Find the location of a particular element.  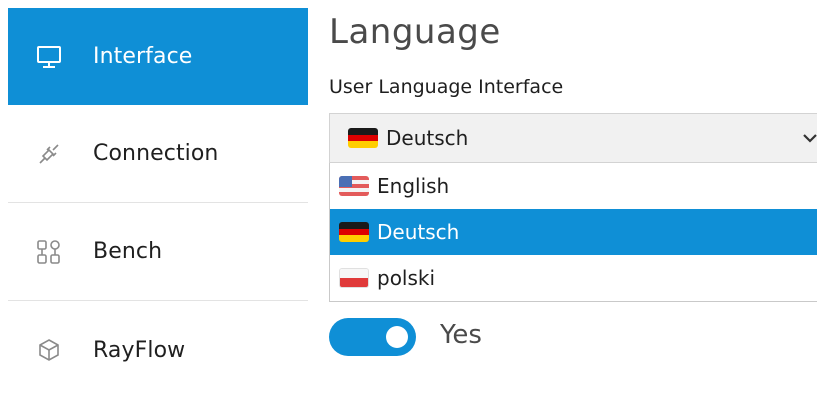

sidebar-item-label: Connection is located at coordinates (156, 153).